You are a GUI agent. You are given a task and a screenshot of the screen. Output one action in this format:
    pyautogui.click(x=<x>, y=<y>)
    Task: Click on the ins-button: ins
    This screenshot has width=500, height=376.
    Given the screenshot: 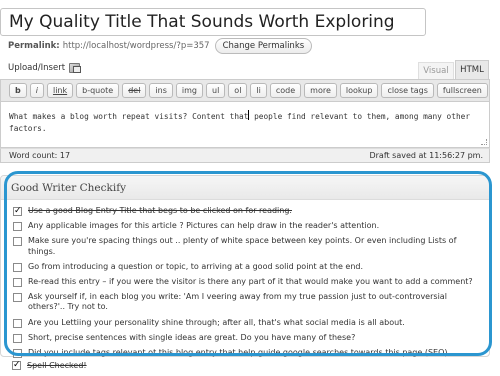 What is the action you would take?
    pyautogui.click(x=161, y=90)
    